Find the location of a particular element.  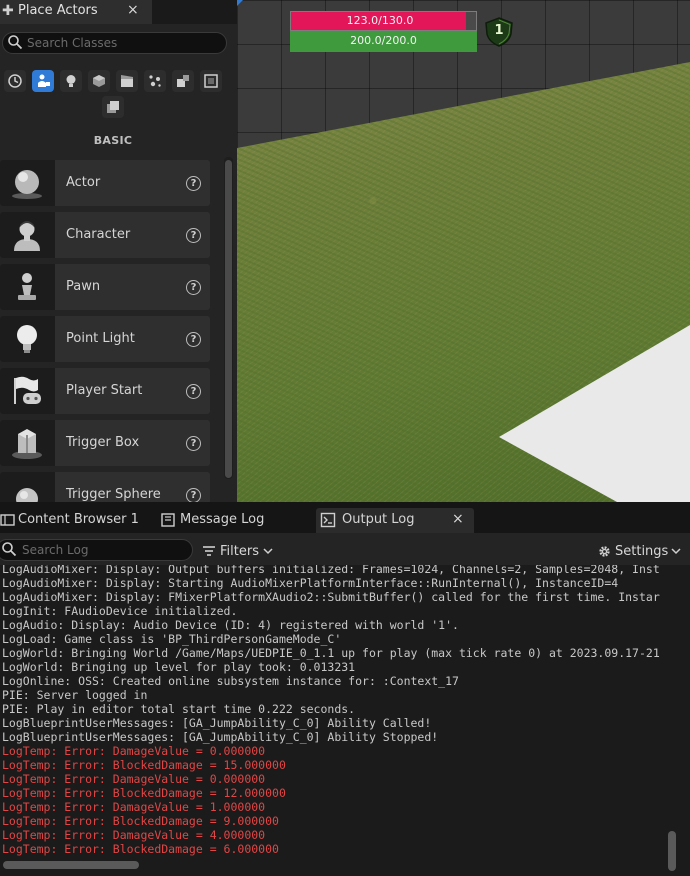

tab-place-actors-label: Place Actors is located at coordinates (58, 10).